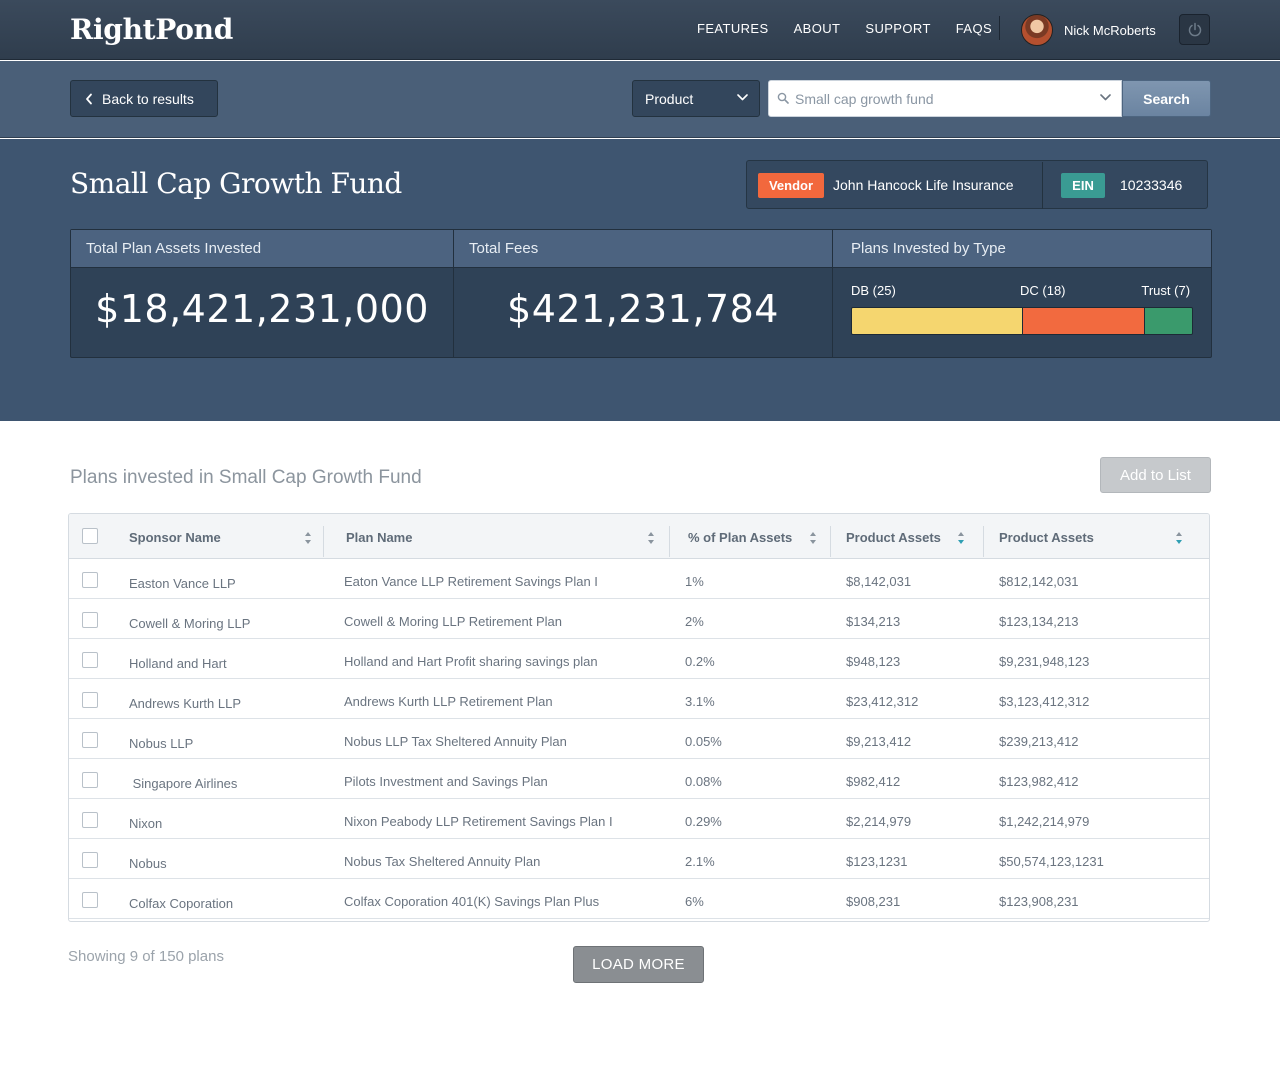  I want to click on col-sponsor-name: Sponsor Name, so click(219, 536).